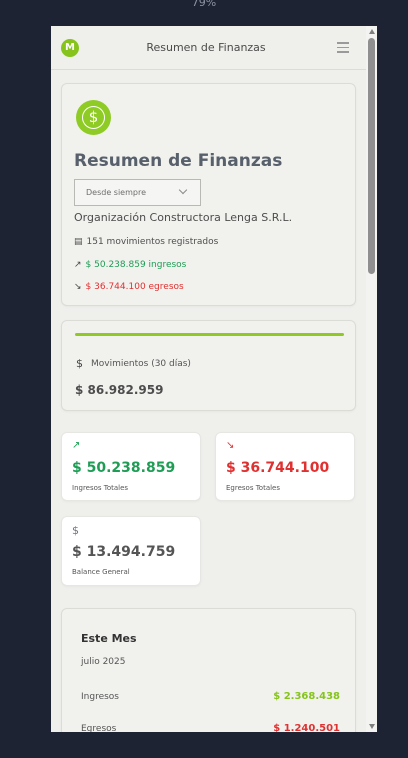 The image size is (408, 758). I want to click on month-expense-value: $ 1.240.501, so click(306, 727).